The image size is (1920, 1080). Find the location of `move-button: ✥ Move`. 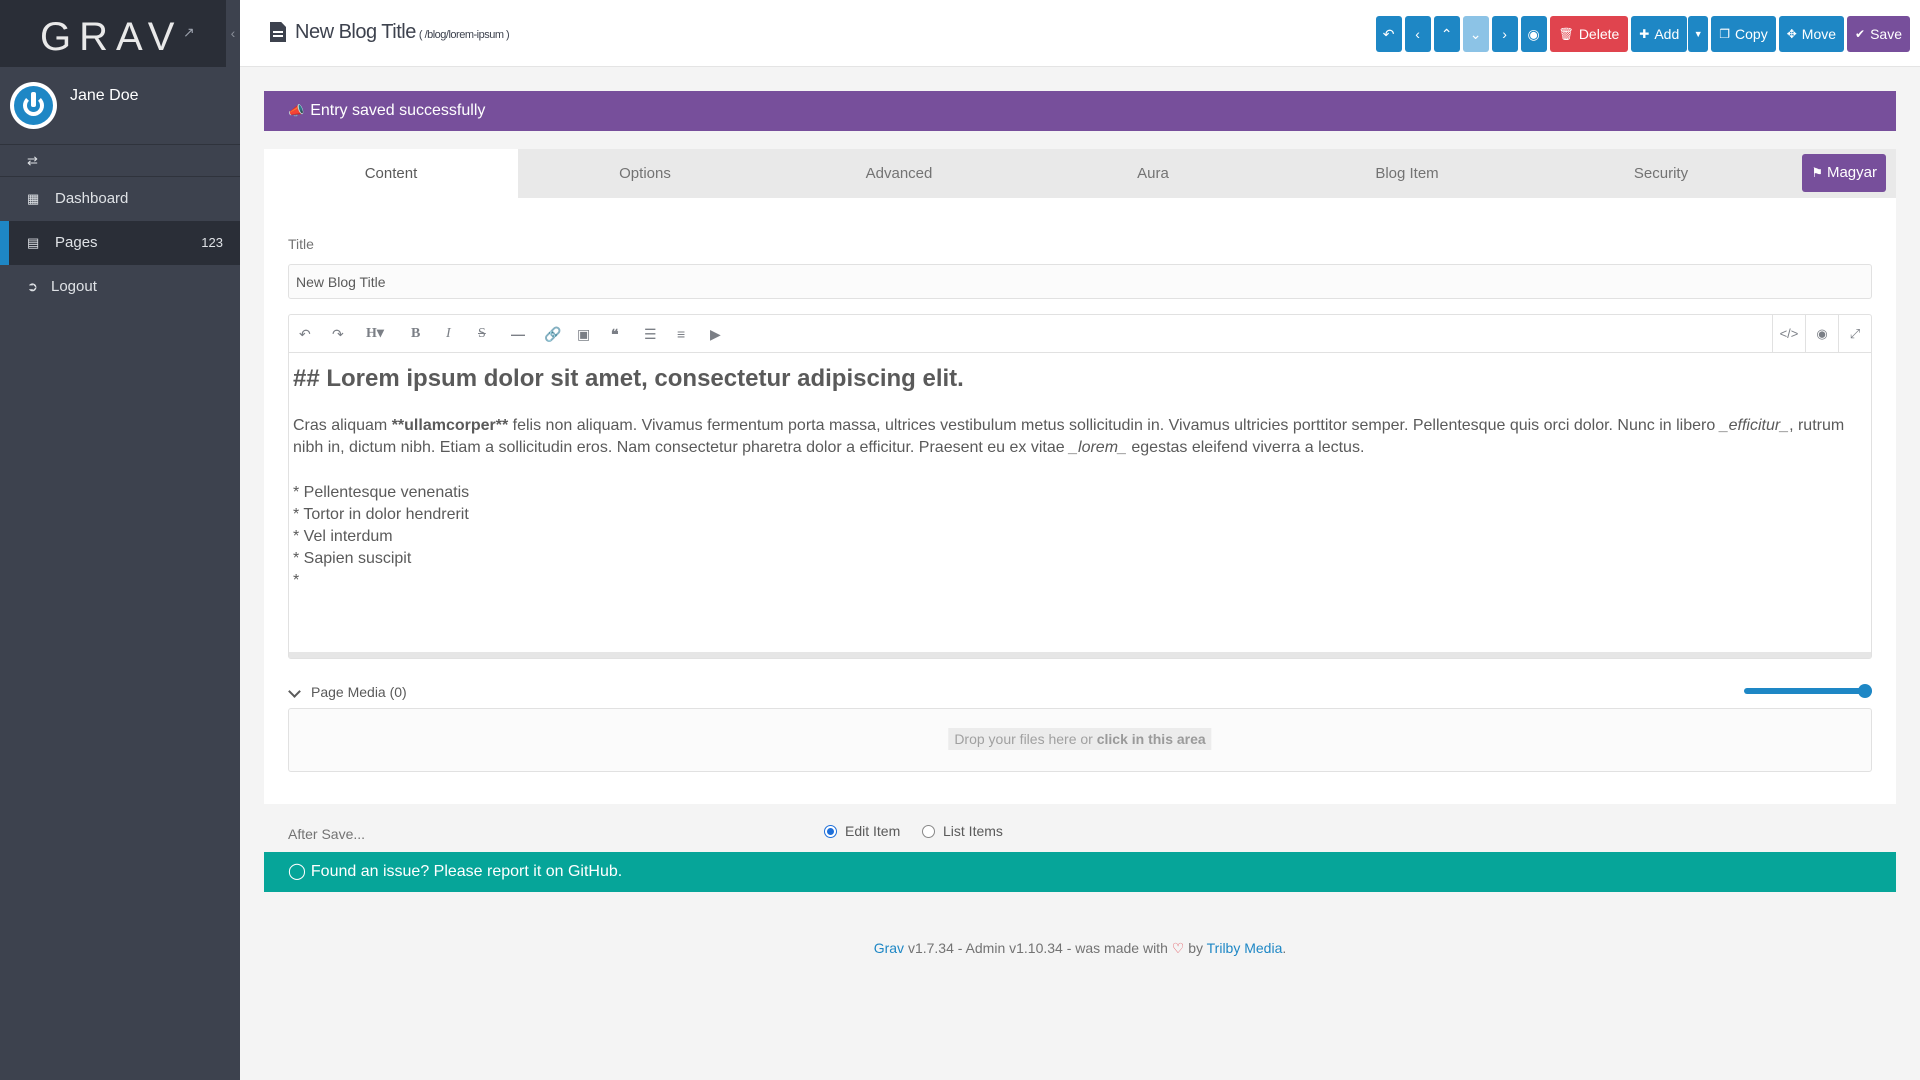

move-button: ✥ Move is located at coordinates (1811, 34).